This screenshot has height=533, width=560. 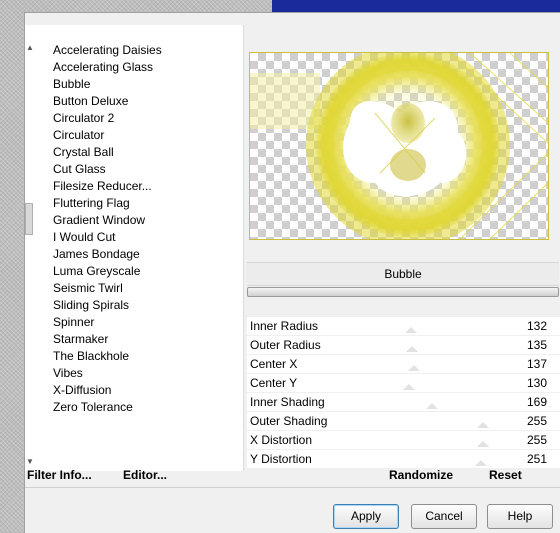 What do you see at coordinates (274, 364) in the screenshot?
I see `param-label: Center X` at bounding box center [274, 364].